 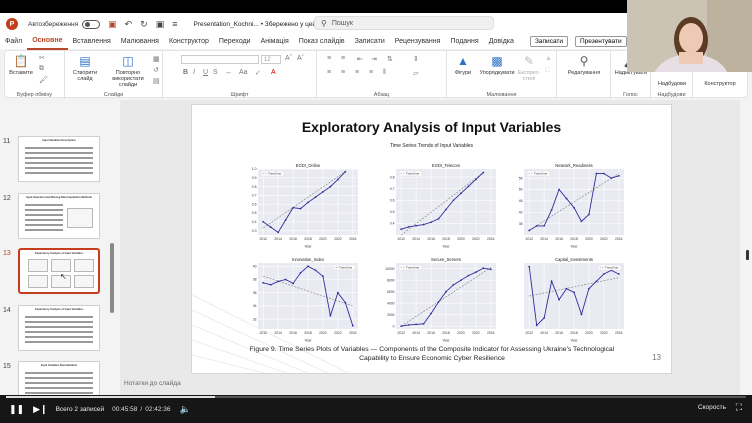 I want to click on font-size-box: 12, so click(x=271, y=59).